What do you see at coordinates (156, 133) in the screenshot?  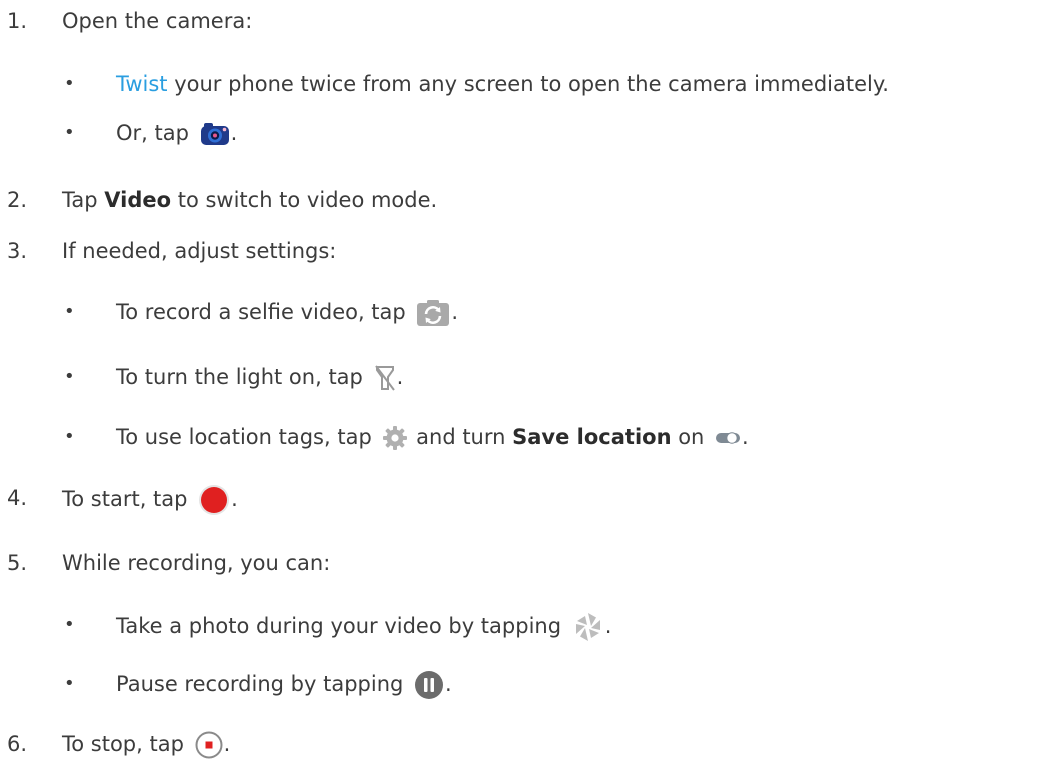 I see `bullet-text: Or, tap` at bounding box center [156, 133].